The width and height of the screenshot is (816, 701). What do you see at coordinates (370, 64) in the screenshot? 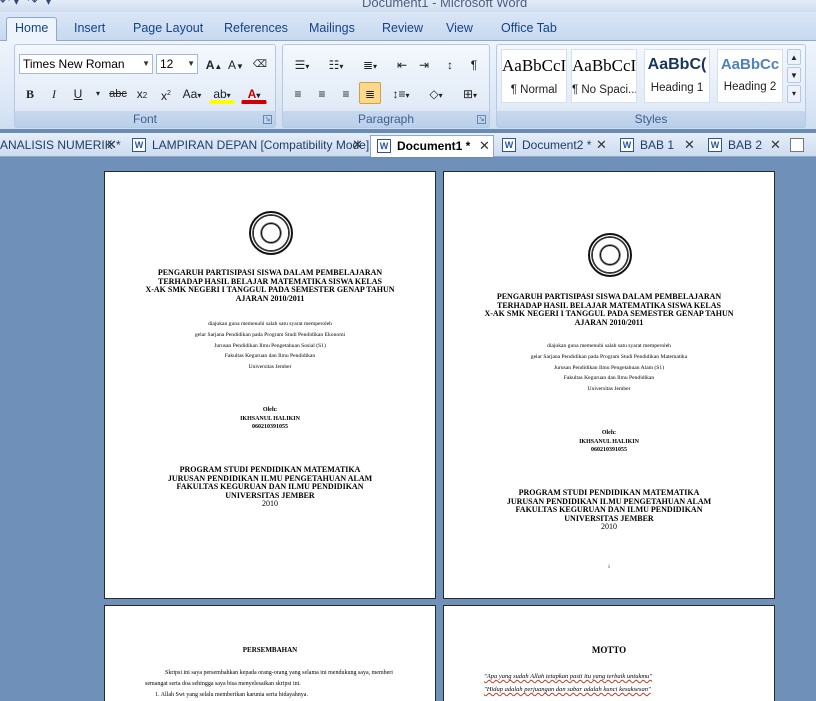
I see `multilevel-list-button: ≣▾` at bounding box center [370, 64].